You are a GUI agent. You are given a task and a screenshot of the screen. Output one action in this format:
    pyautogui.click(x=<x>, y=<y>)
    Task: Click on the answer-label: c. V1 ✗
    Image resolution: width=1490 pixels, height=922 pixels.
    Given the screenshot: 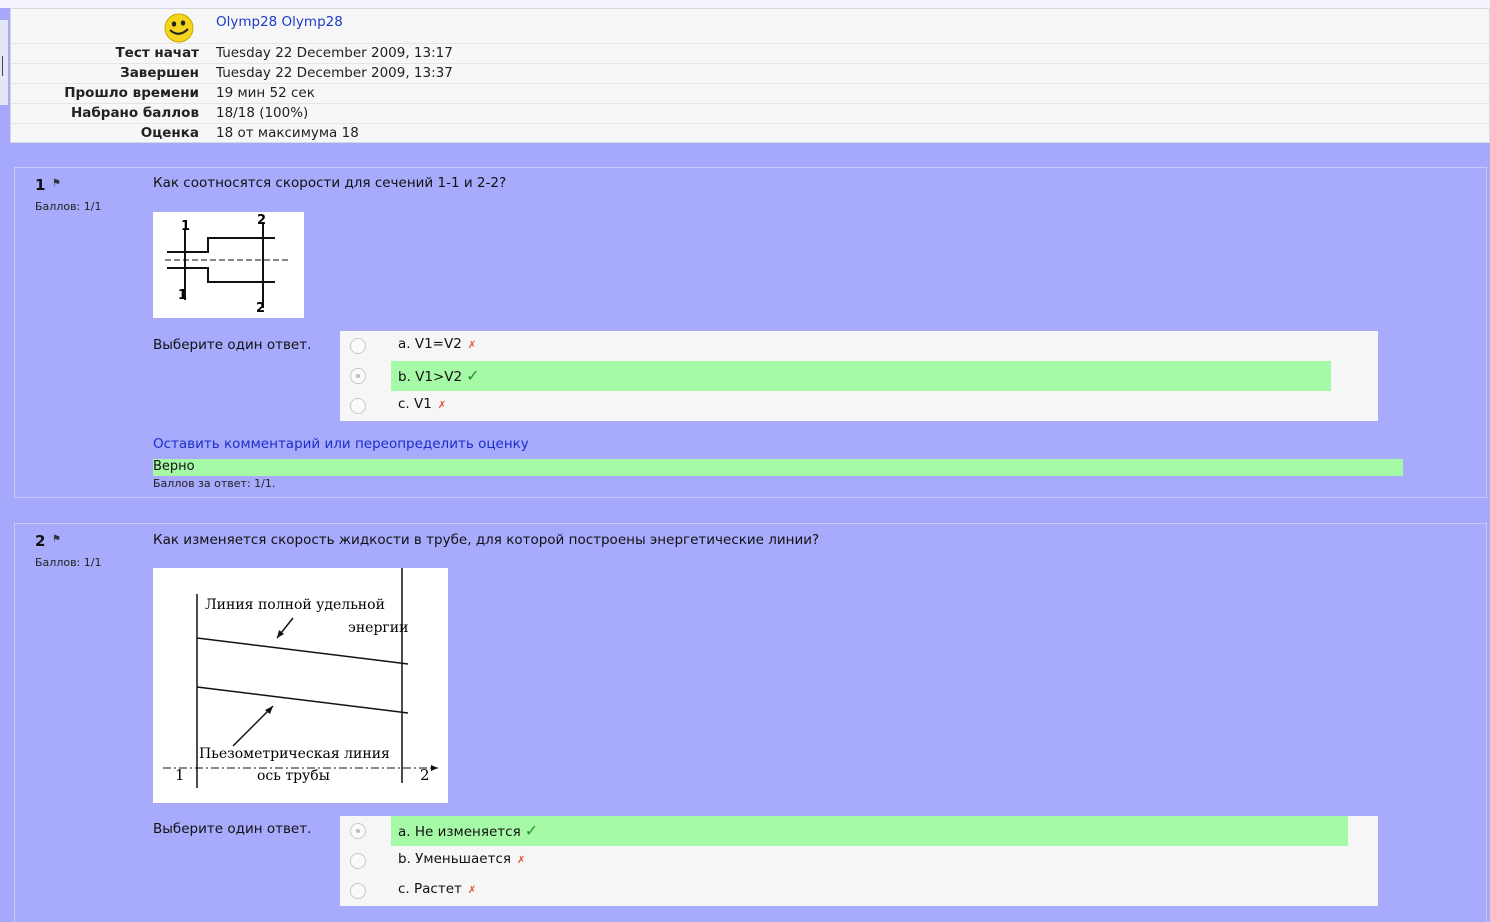 What is the action you would take?
    pyautogui.click(x=422, y=404)
    